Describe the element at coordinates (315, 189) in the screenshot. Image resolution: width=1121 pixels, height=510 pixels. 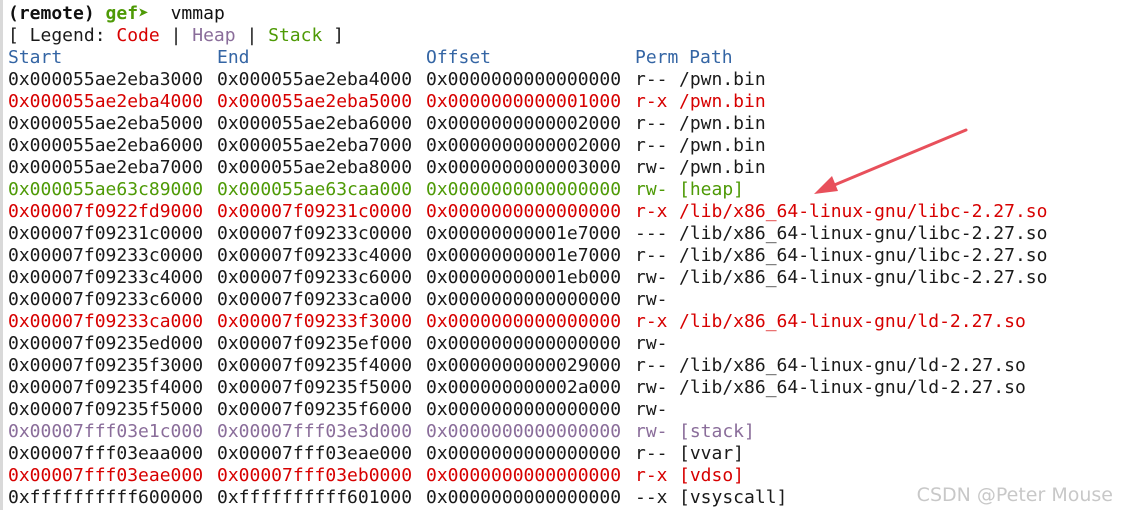
I see `row-end: 0x000055ae63caa000` at that location.